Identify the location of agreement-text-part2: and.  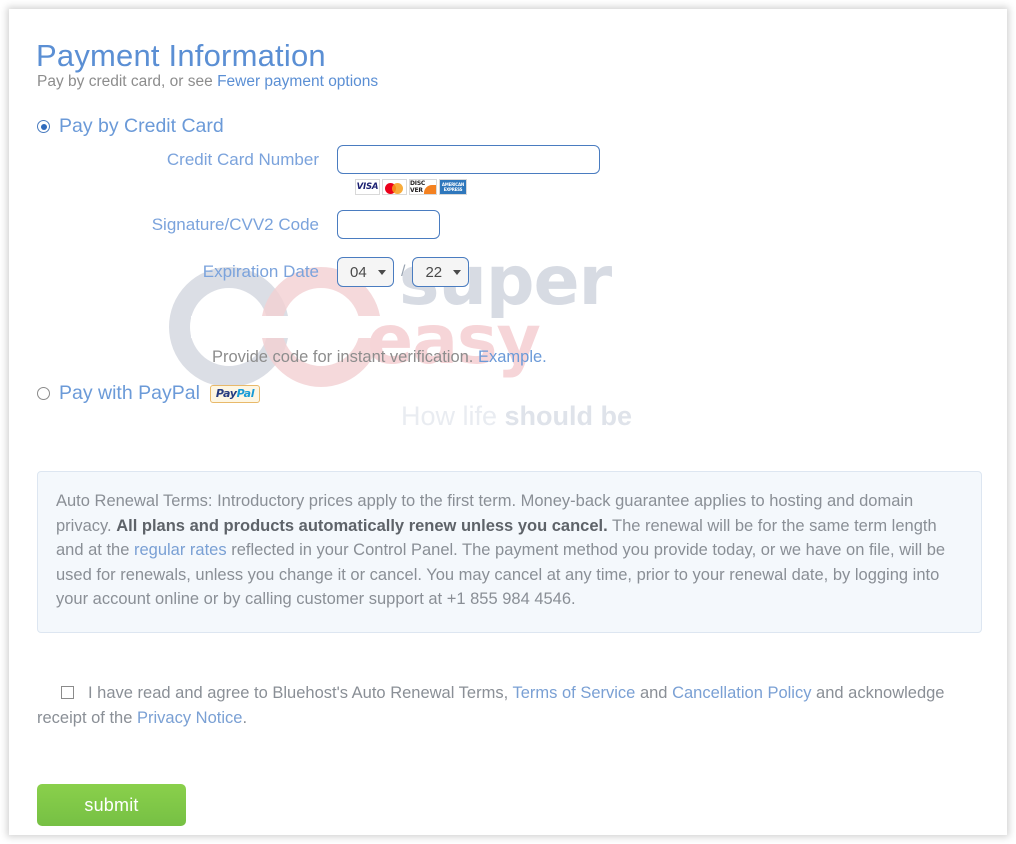
(654, 693).